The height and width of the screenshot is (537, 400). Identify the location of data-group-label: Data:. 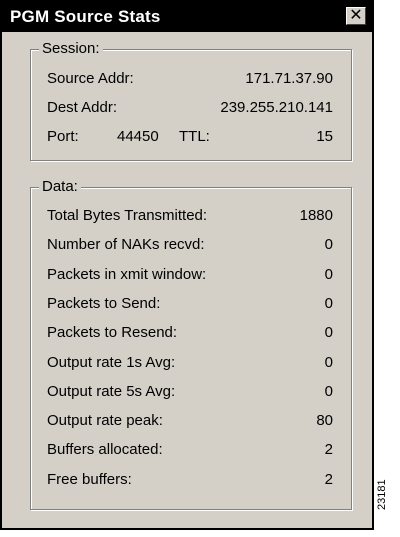
(60, 186).